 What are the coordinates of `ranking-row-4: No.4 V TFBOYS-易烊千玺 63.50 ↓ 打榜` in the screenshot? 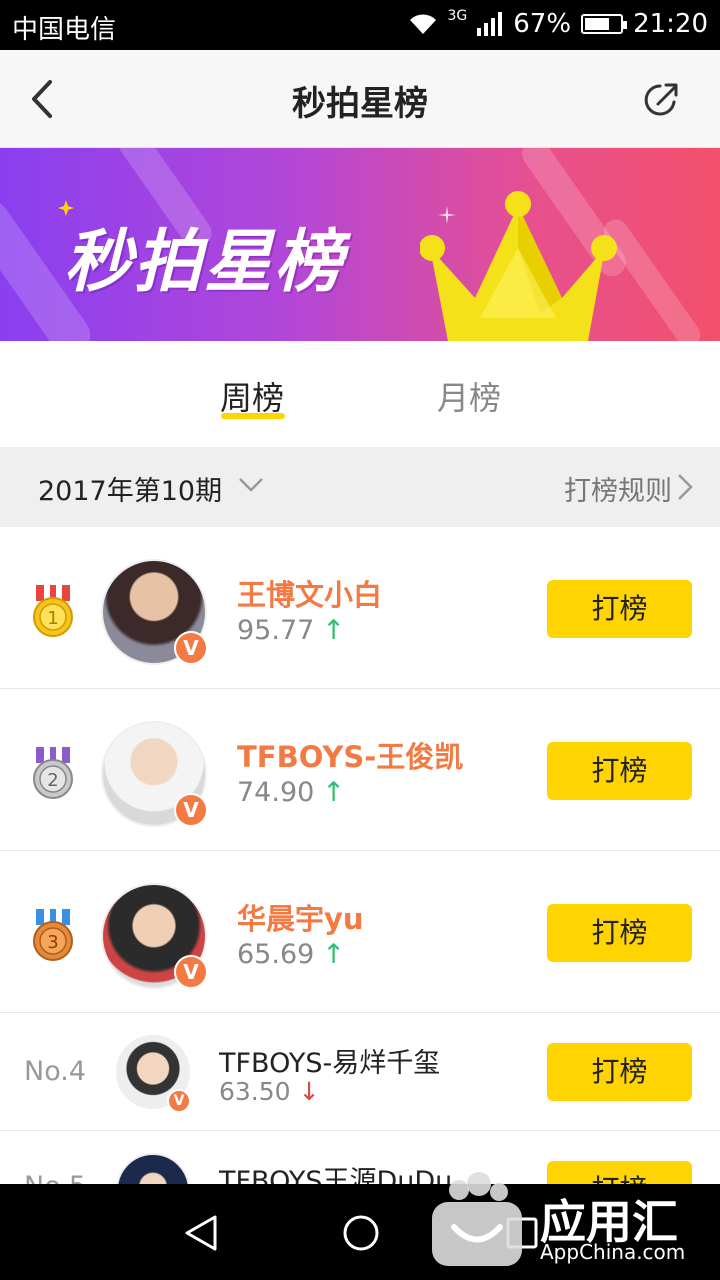 It's located at (360, 1072).